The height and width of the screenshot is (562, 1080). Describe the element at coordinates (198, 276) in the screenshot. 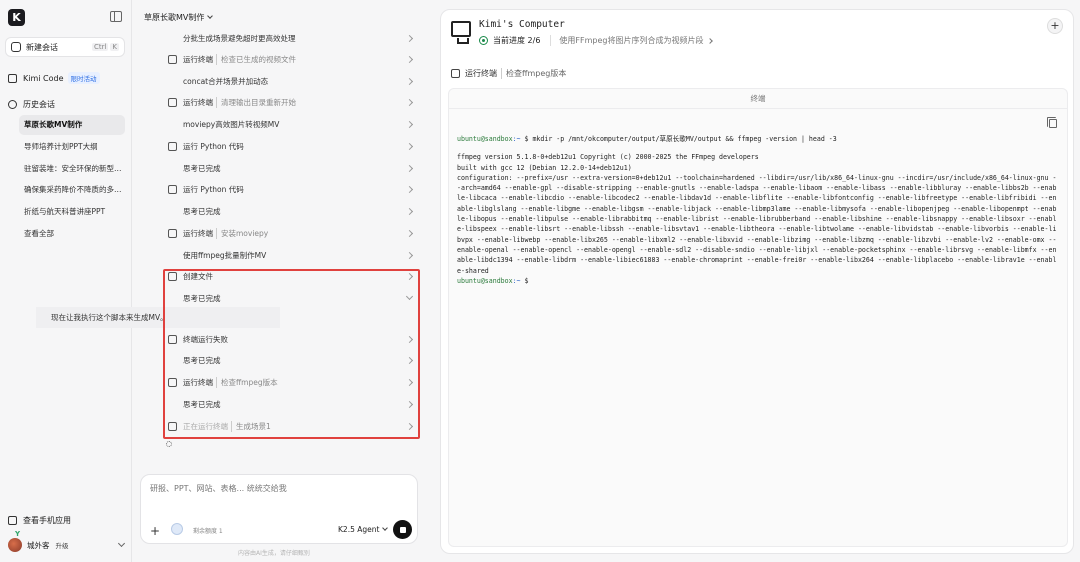

I see `step-label: 创建文件` at that location.